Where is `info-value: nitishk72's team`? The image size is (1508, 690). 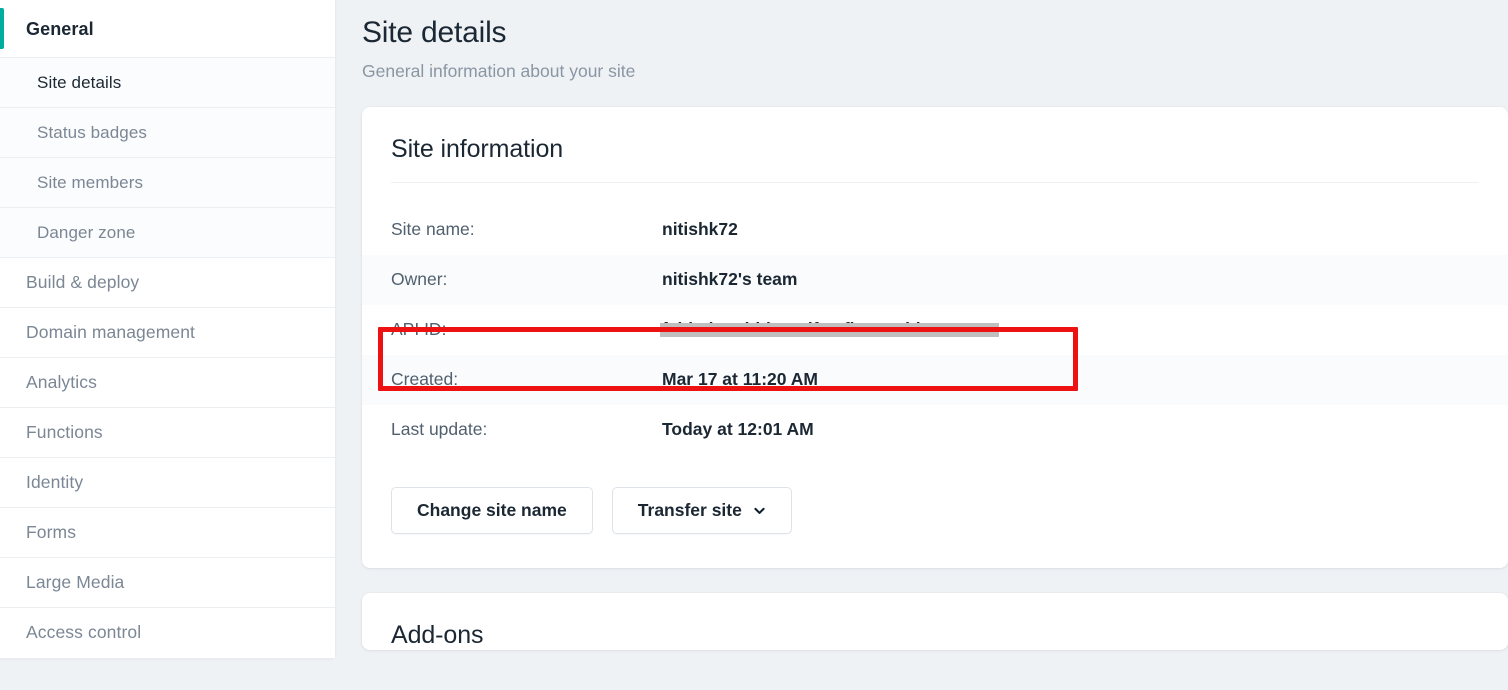 info-value: nitishk72's team is located at coordinates (729, 279).